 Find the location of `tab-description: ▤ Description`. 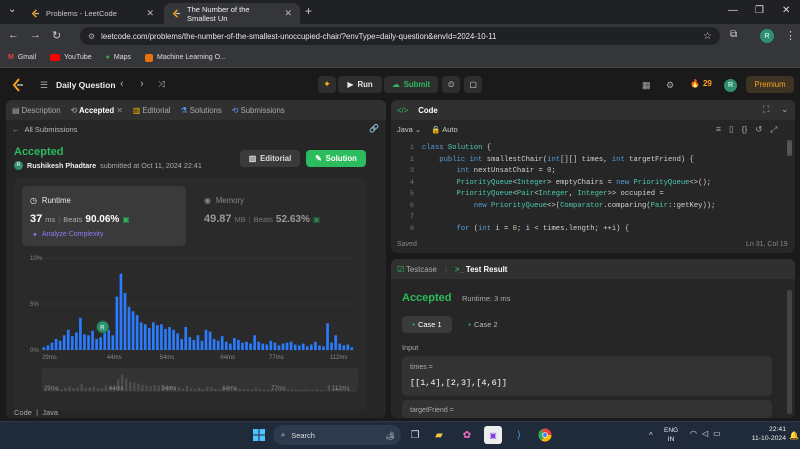

tab-description: ▤ Description is located at coordinates (36, 110).